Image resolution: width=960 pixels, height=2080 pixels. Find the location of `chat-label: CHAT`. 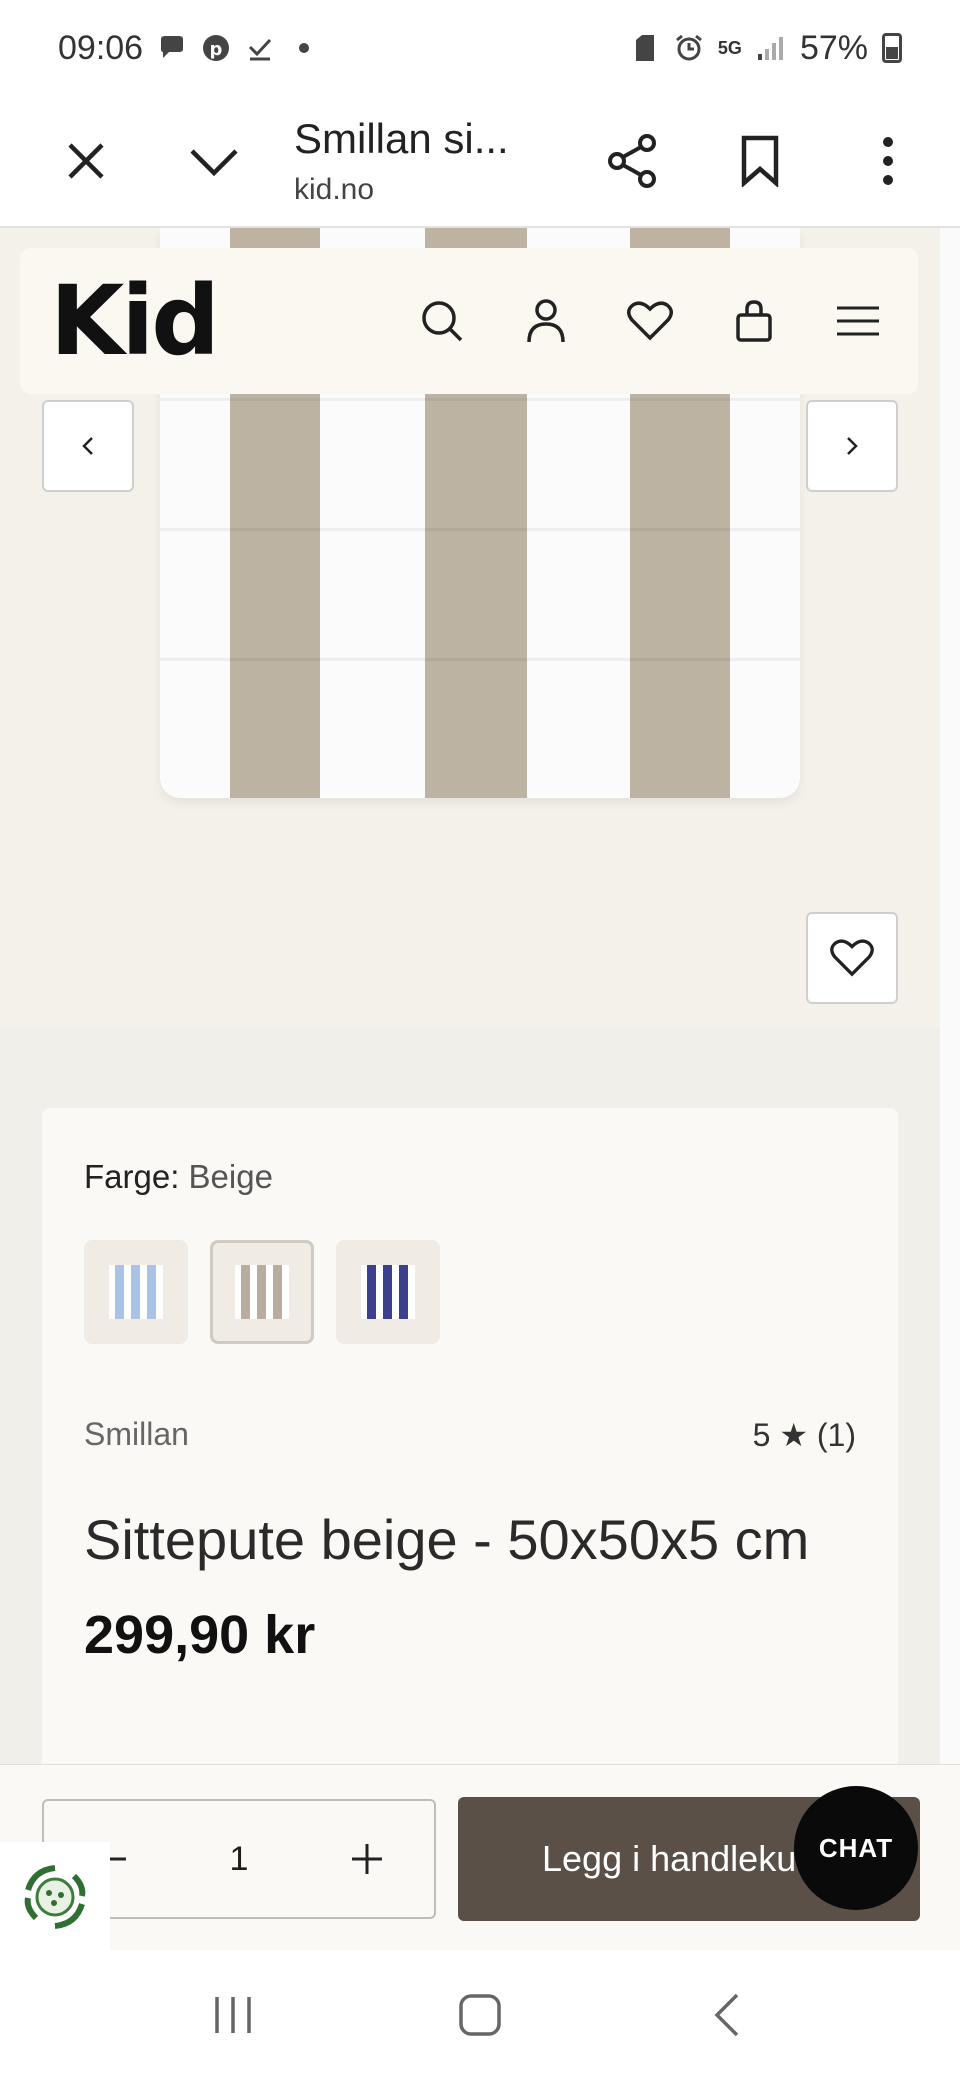

chat-label: CHAT is located at coordinates (856, 1847).